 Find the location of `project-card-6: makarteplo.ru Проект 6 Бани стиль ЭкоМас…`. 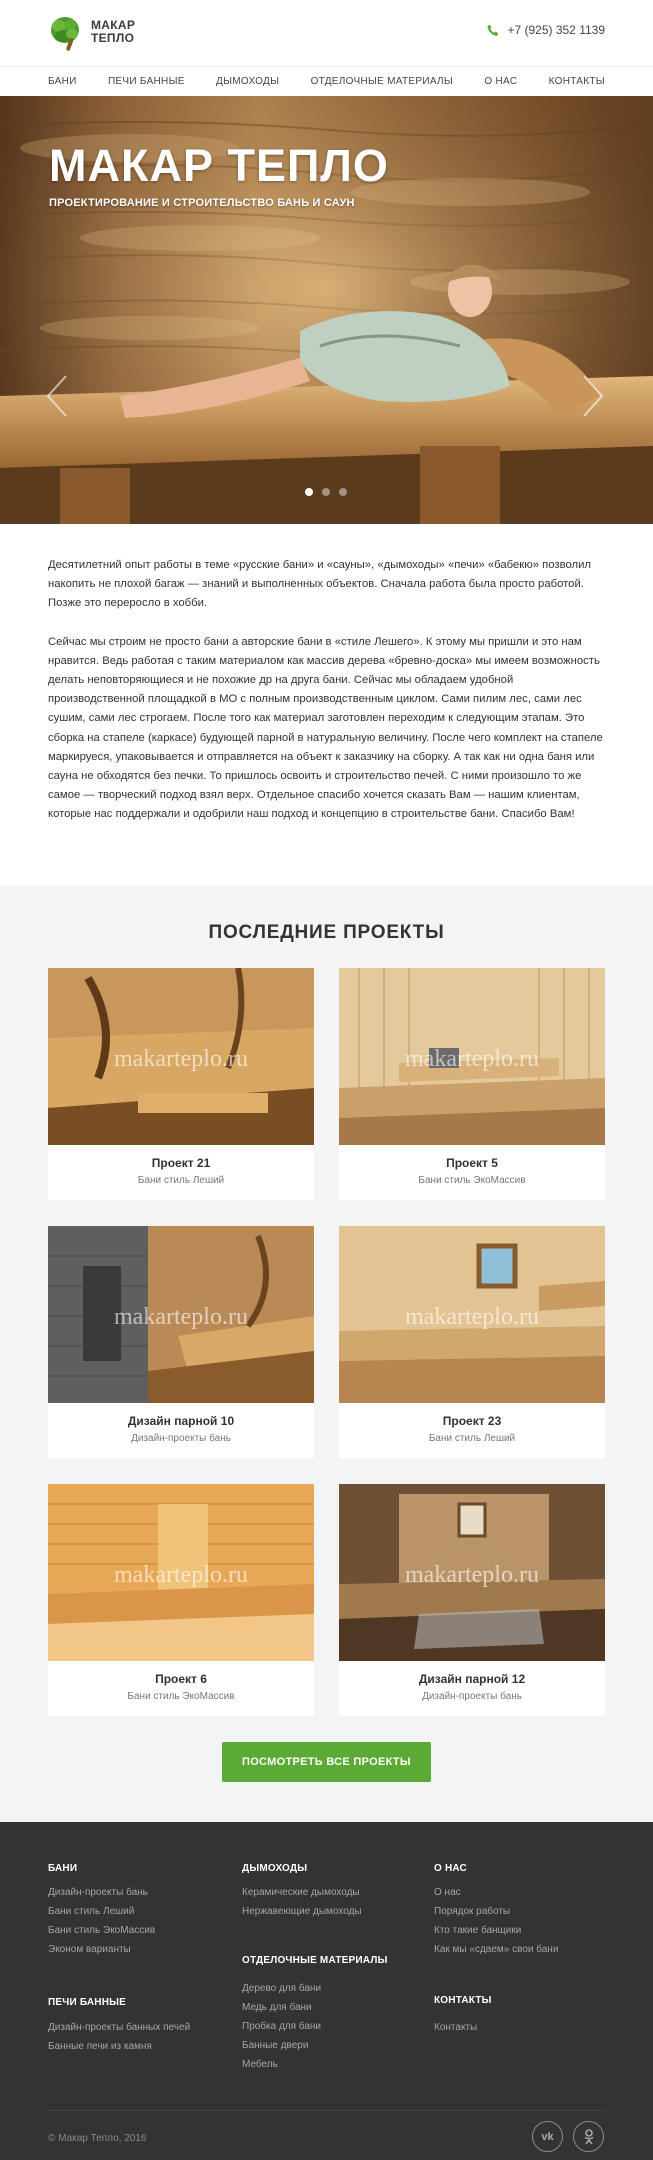

project-card-6: makarteplo.ru Проект 6 Бани стиль ЭкоМас… is located at coordinates (181, 1600).